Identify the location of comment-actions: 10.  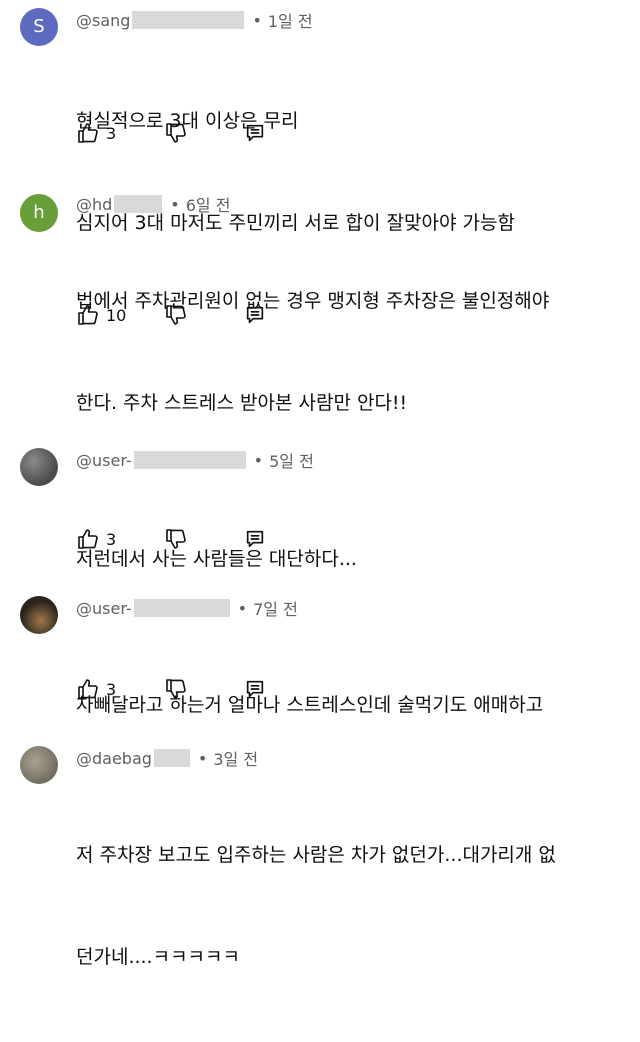
(170, 315).